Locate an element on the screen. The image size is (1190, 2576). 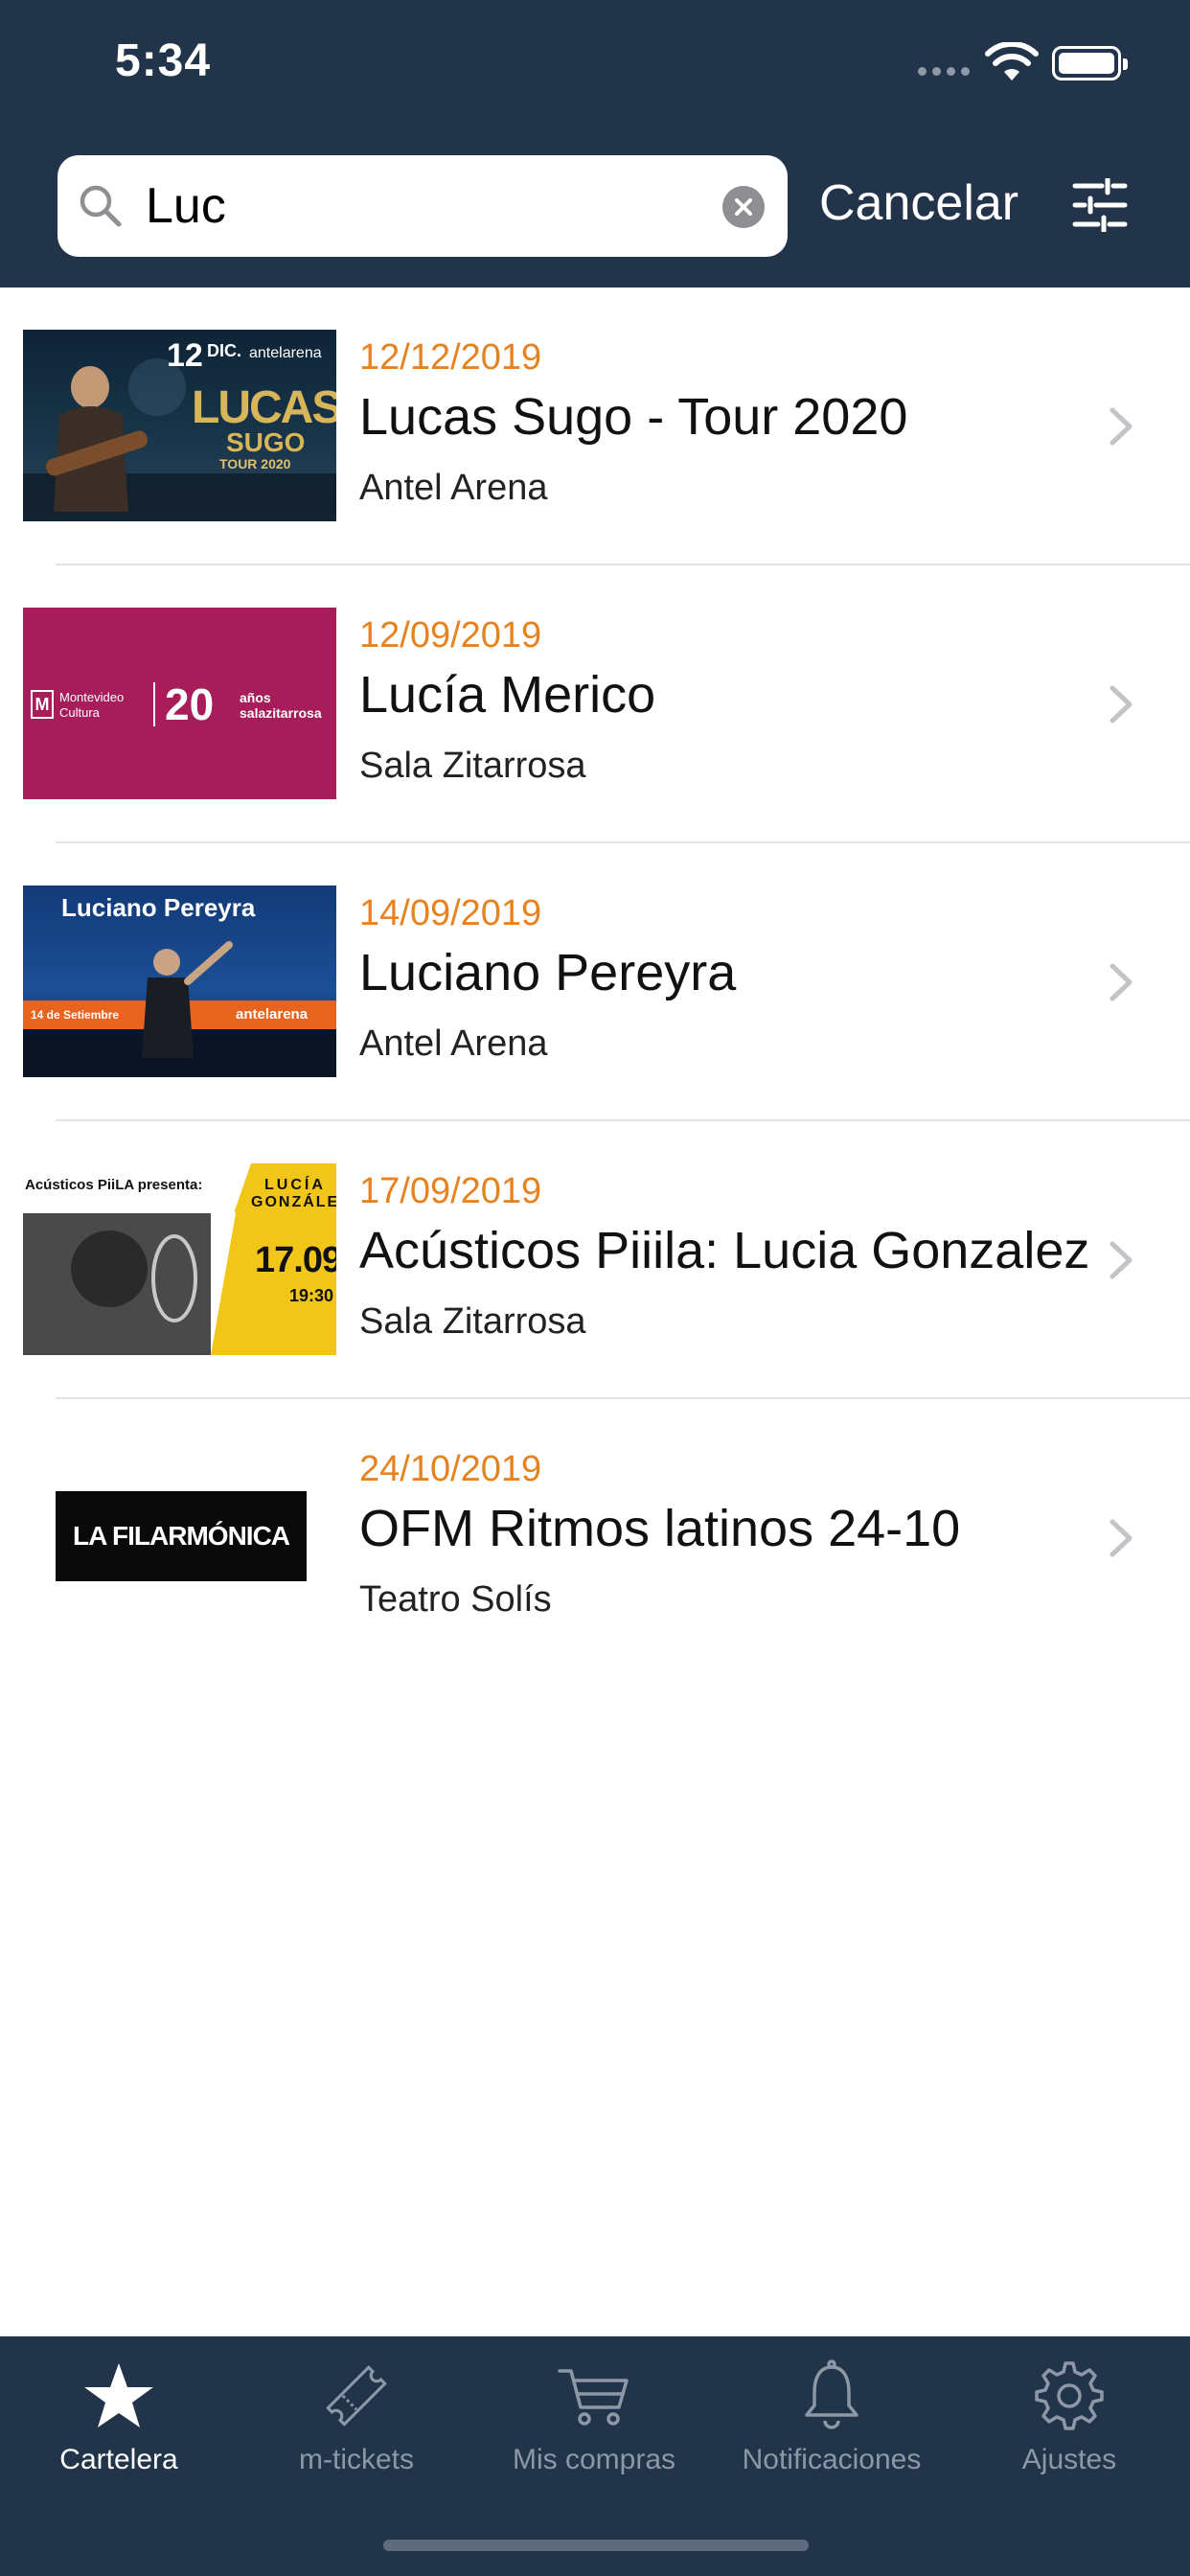
gear-icon is located at coordinates (1070, 2395).